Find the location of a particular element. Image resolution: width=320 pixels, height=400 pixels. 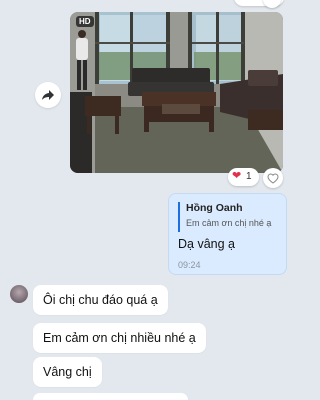

quoted-message: Hồng Oanh Em cảm ơn chị nhé ạ is located at coordinates (230, 217).